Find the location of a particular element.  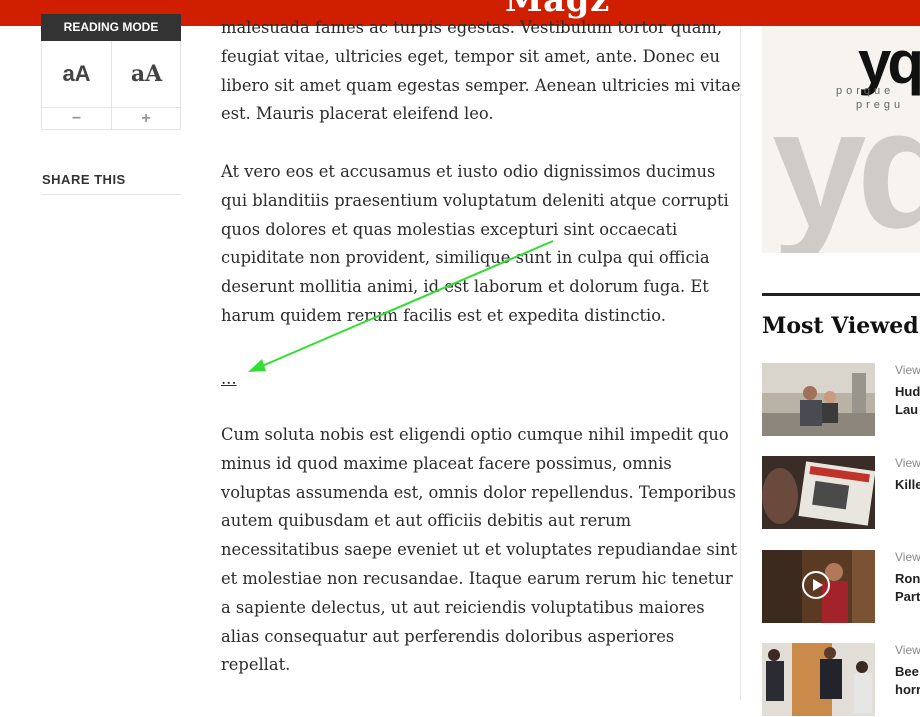

most-viewed-item: View Kille is located at coordinates (841, 493).